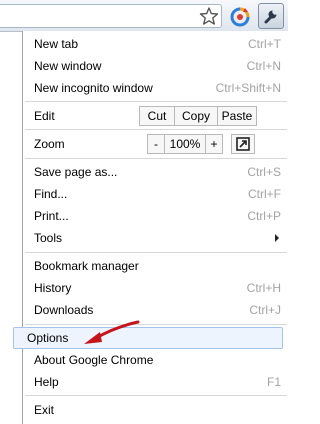 The height and width of the screenshot is (424, 320). What do you see at coordinates (263, 288) in the screenshot?
I see `shortcut-label: Ctrl+H` at bounding box center [263, 288].